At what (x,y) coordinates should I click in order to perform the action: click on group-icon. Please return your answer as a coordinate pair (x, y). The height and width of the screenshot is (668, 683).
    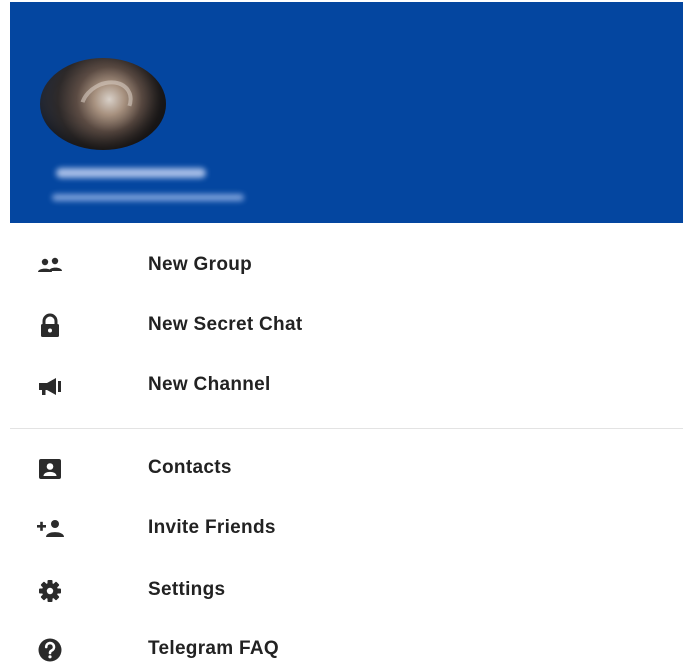
    Looking at the image, I should click on (50, 266).